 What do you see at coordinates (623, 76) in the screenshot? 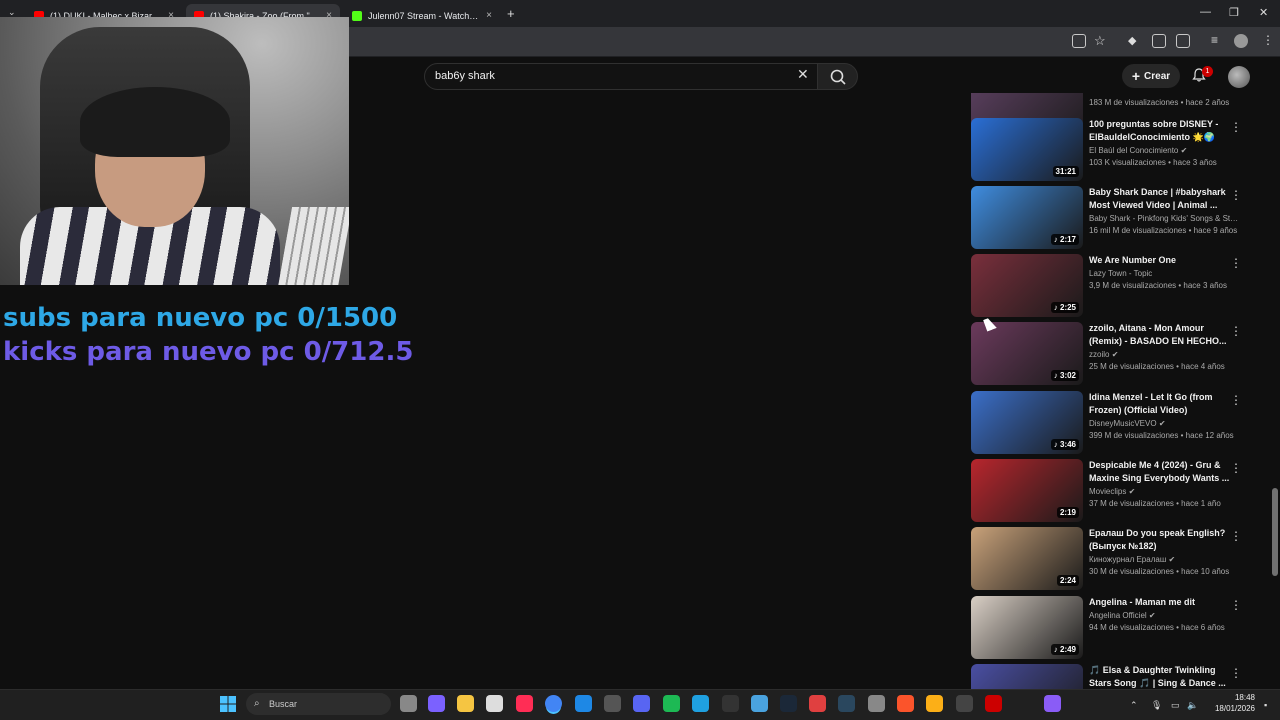
I see `search-input: bab6y shark` at bounding box center [623, 76].